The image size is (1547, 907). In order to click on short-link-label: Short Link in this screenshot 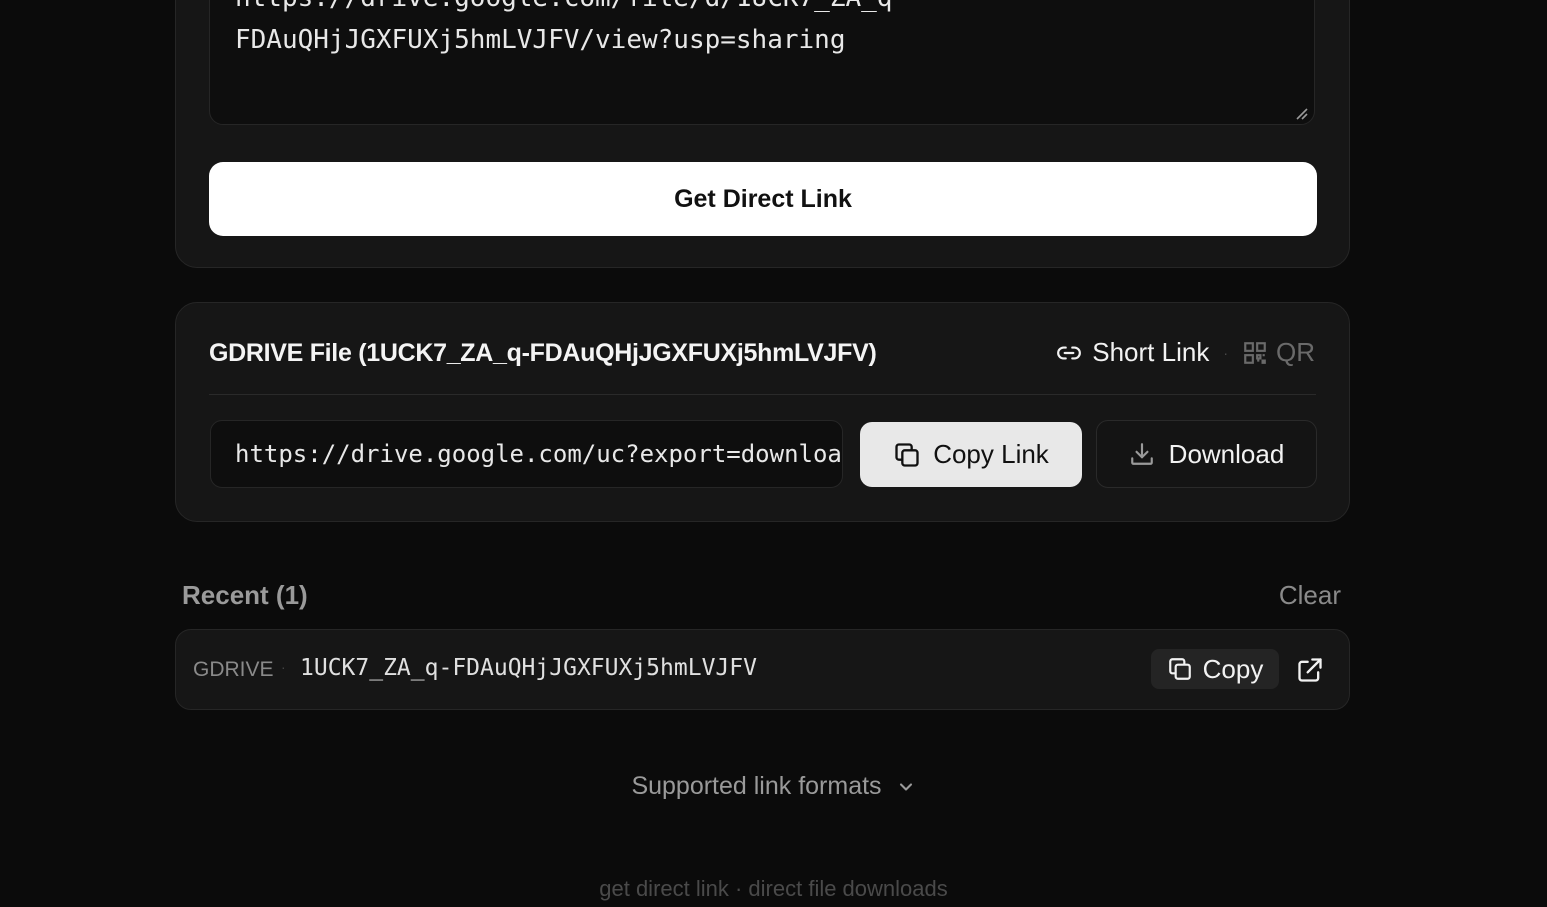, I will do `click(1151, 352)`.